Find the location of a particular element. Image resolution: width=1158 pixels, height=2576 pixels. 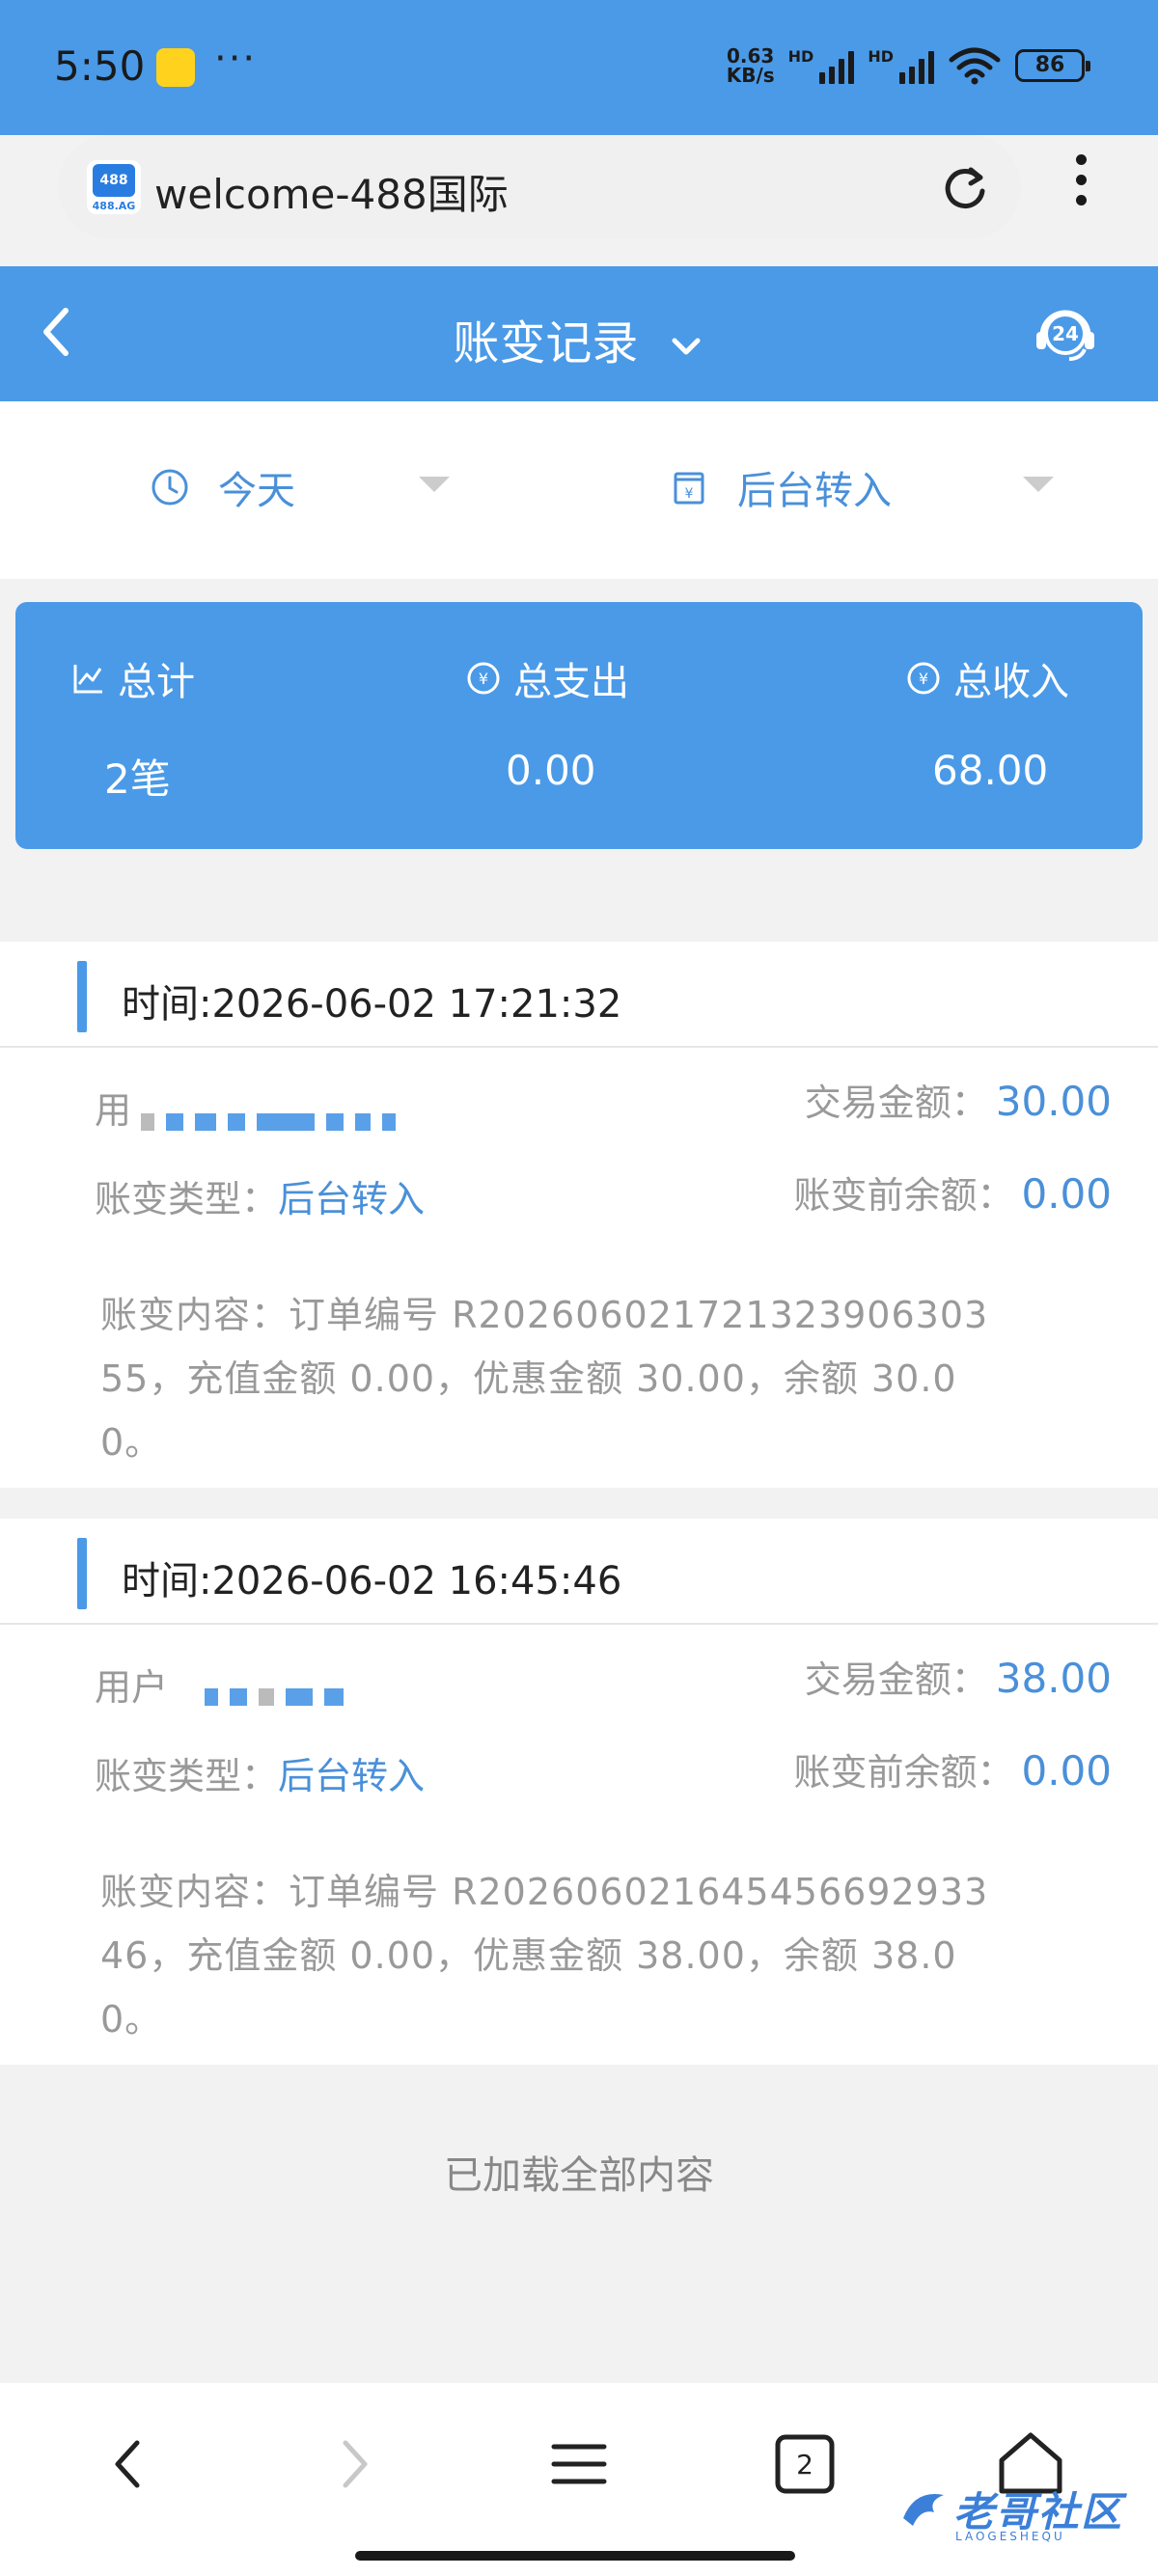

wifi-icon is located at coordinates (975, 66).